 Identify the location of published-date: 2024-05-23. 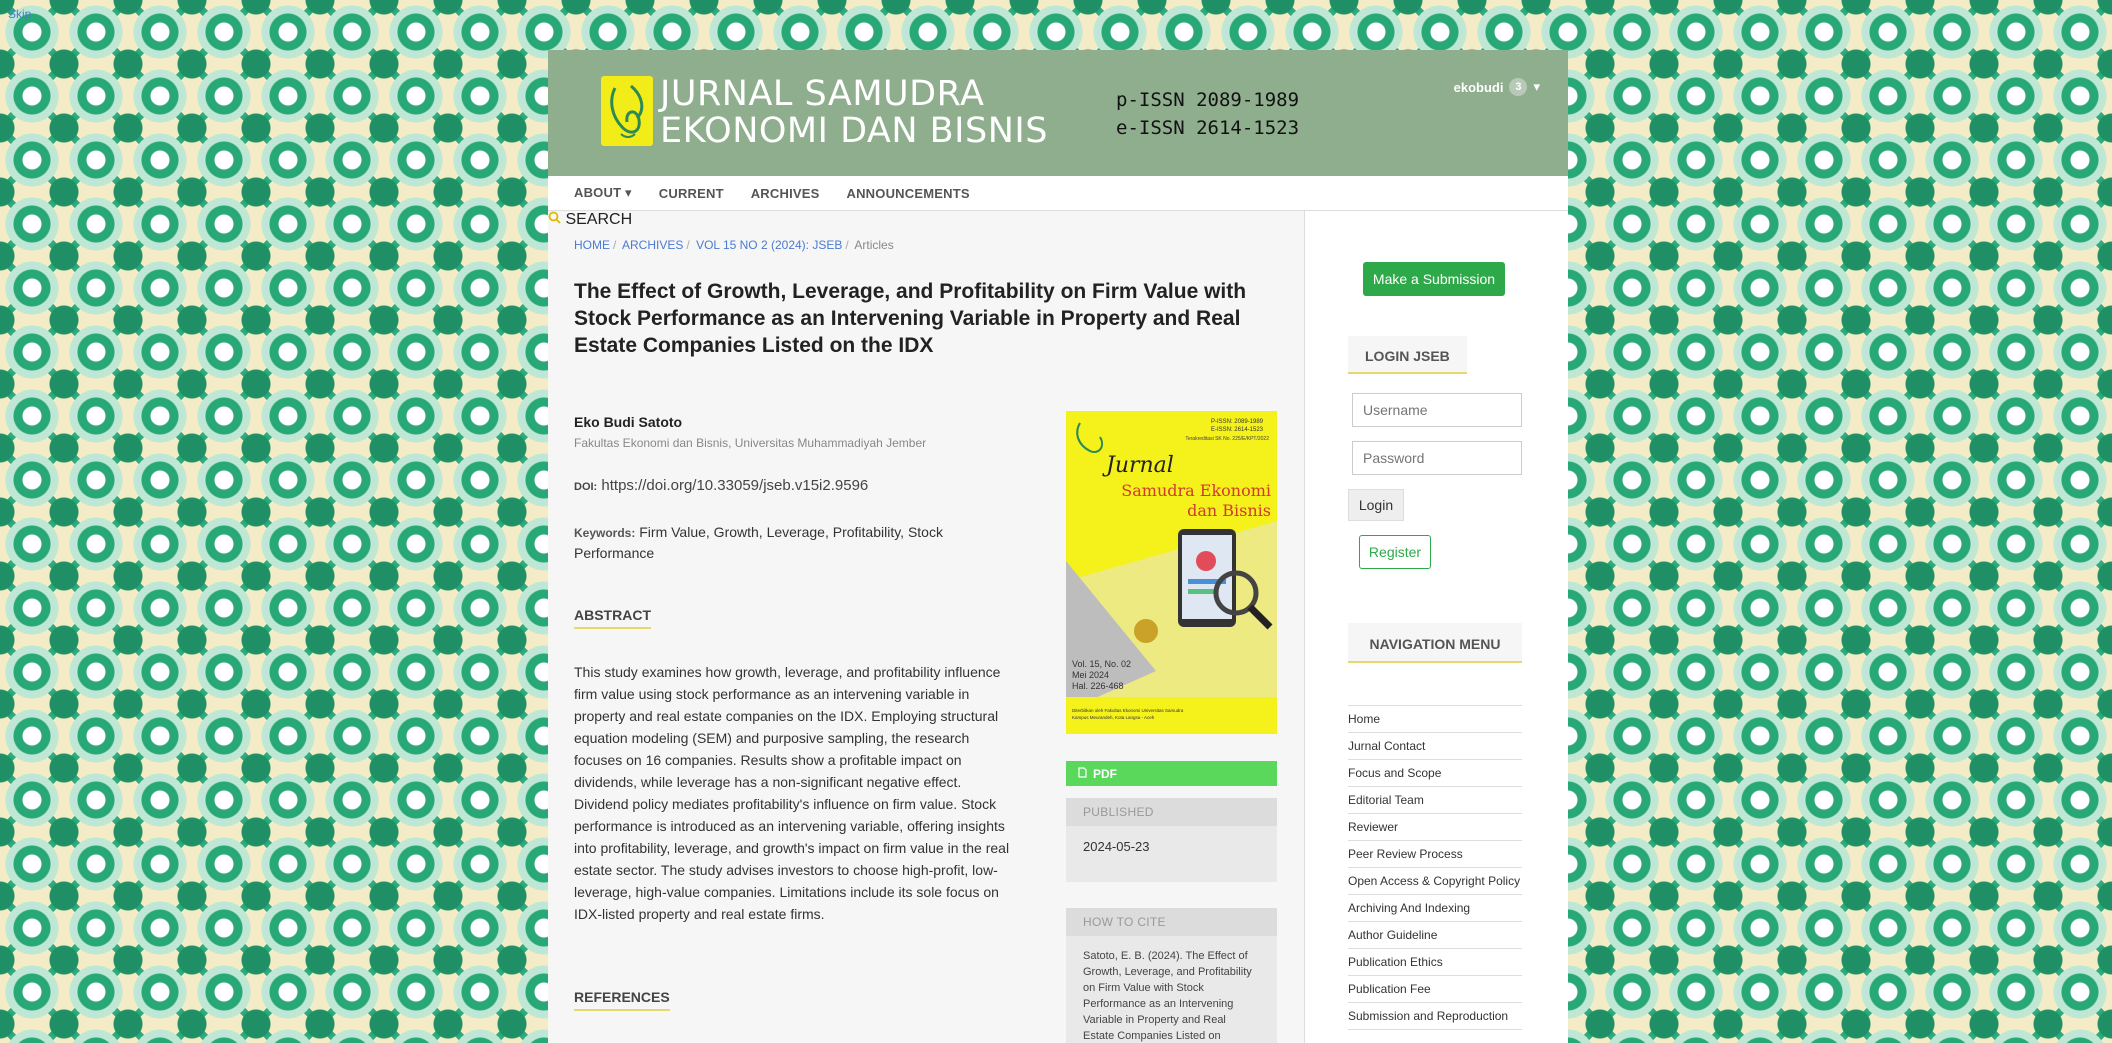
(1116, 846).